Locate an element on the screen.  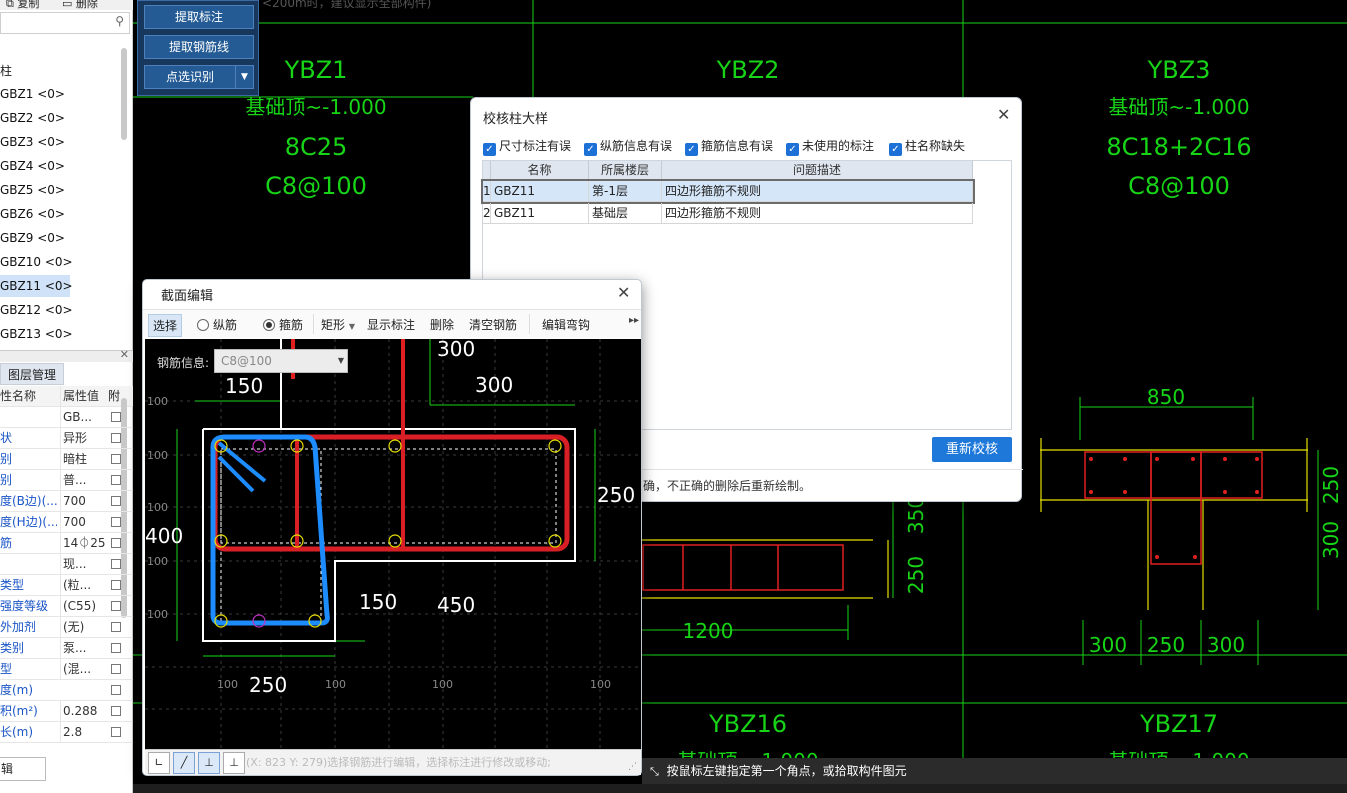
delete-button: 删除 is located at coordinates (442, 324).